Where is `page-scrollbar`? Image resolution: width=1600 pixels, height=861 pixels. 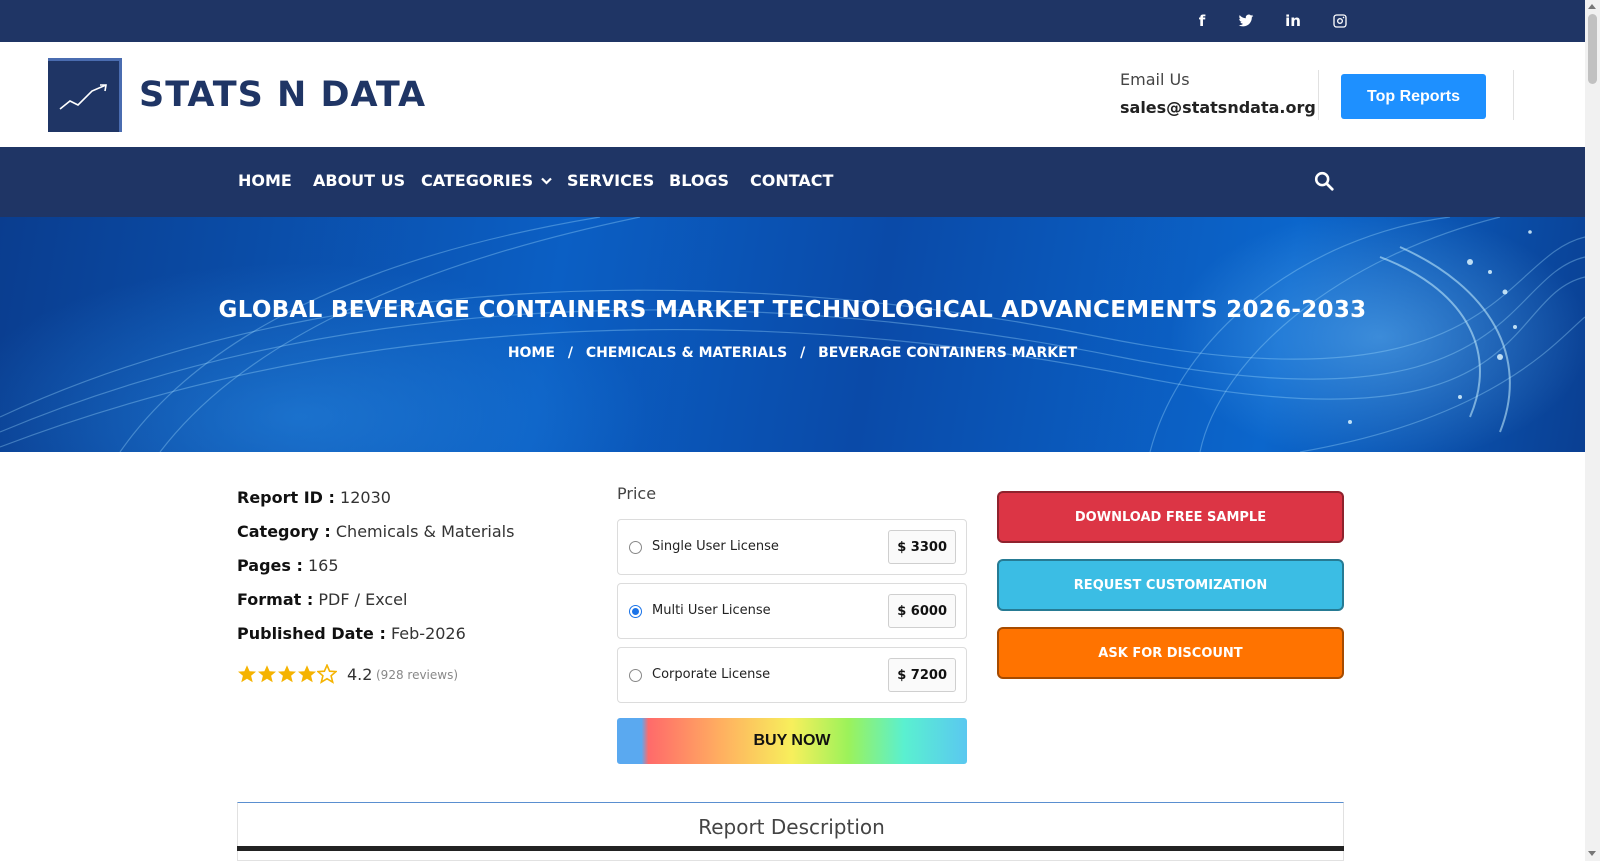 page-scrollbar is located at coordinates (1592, 430).